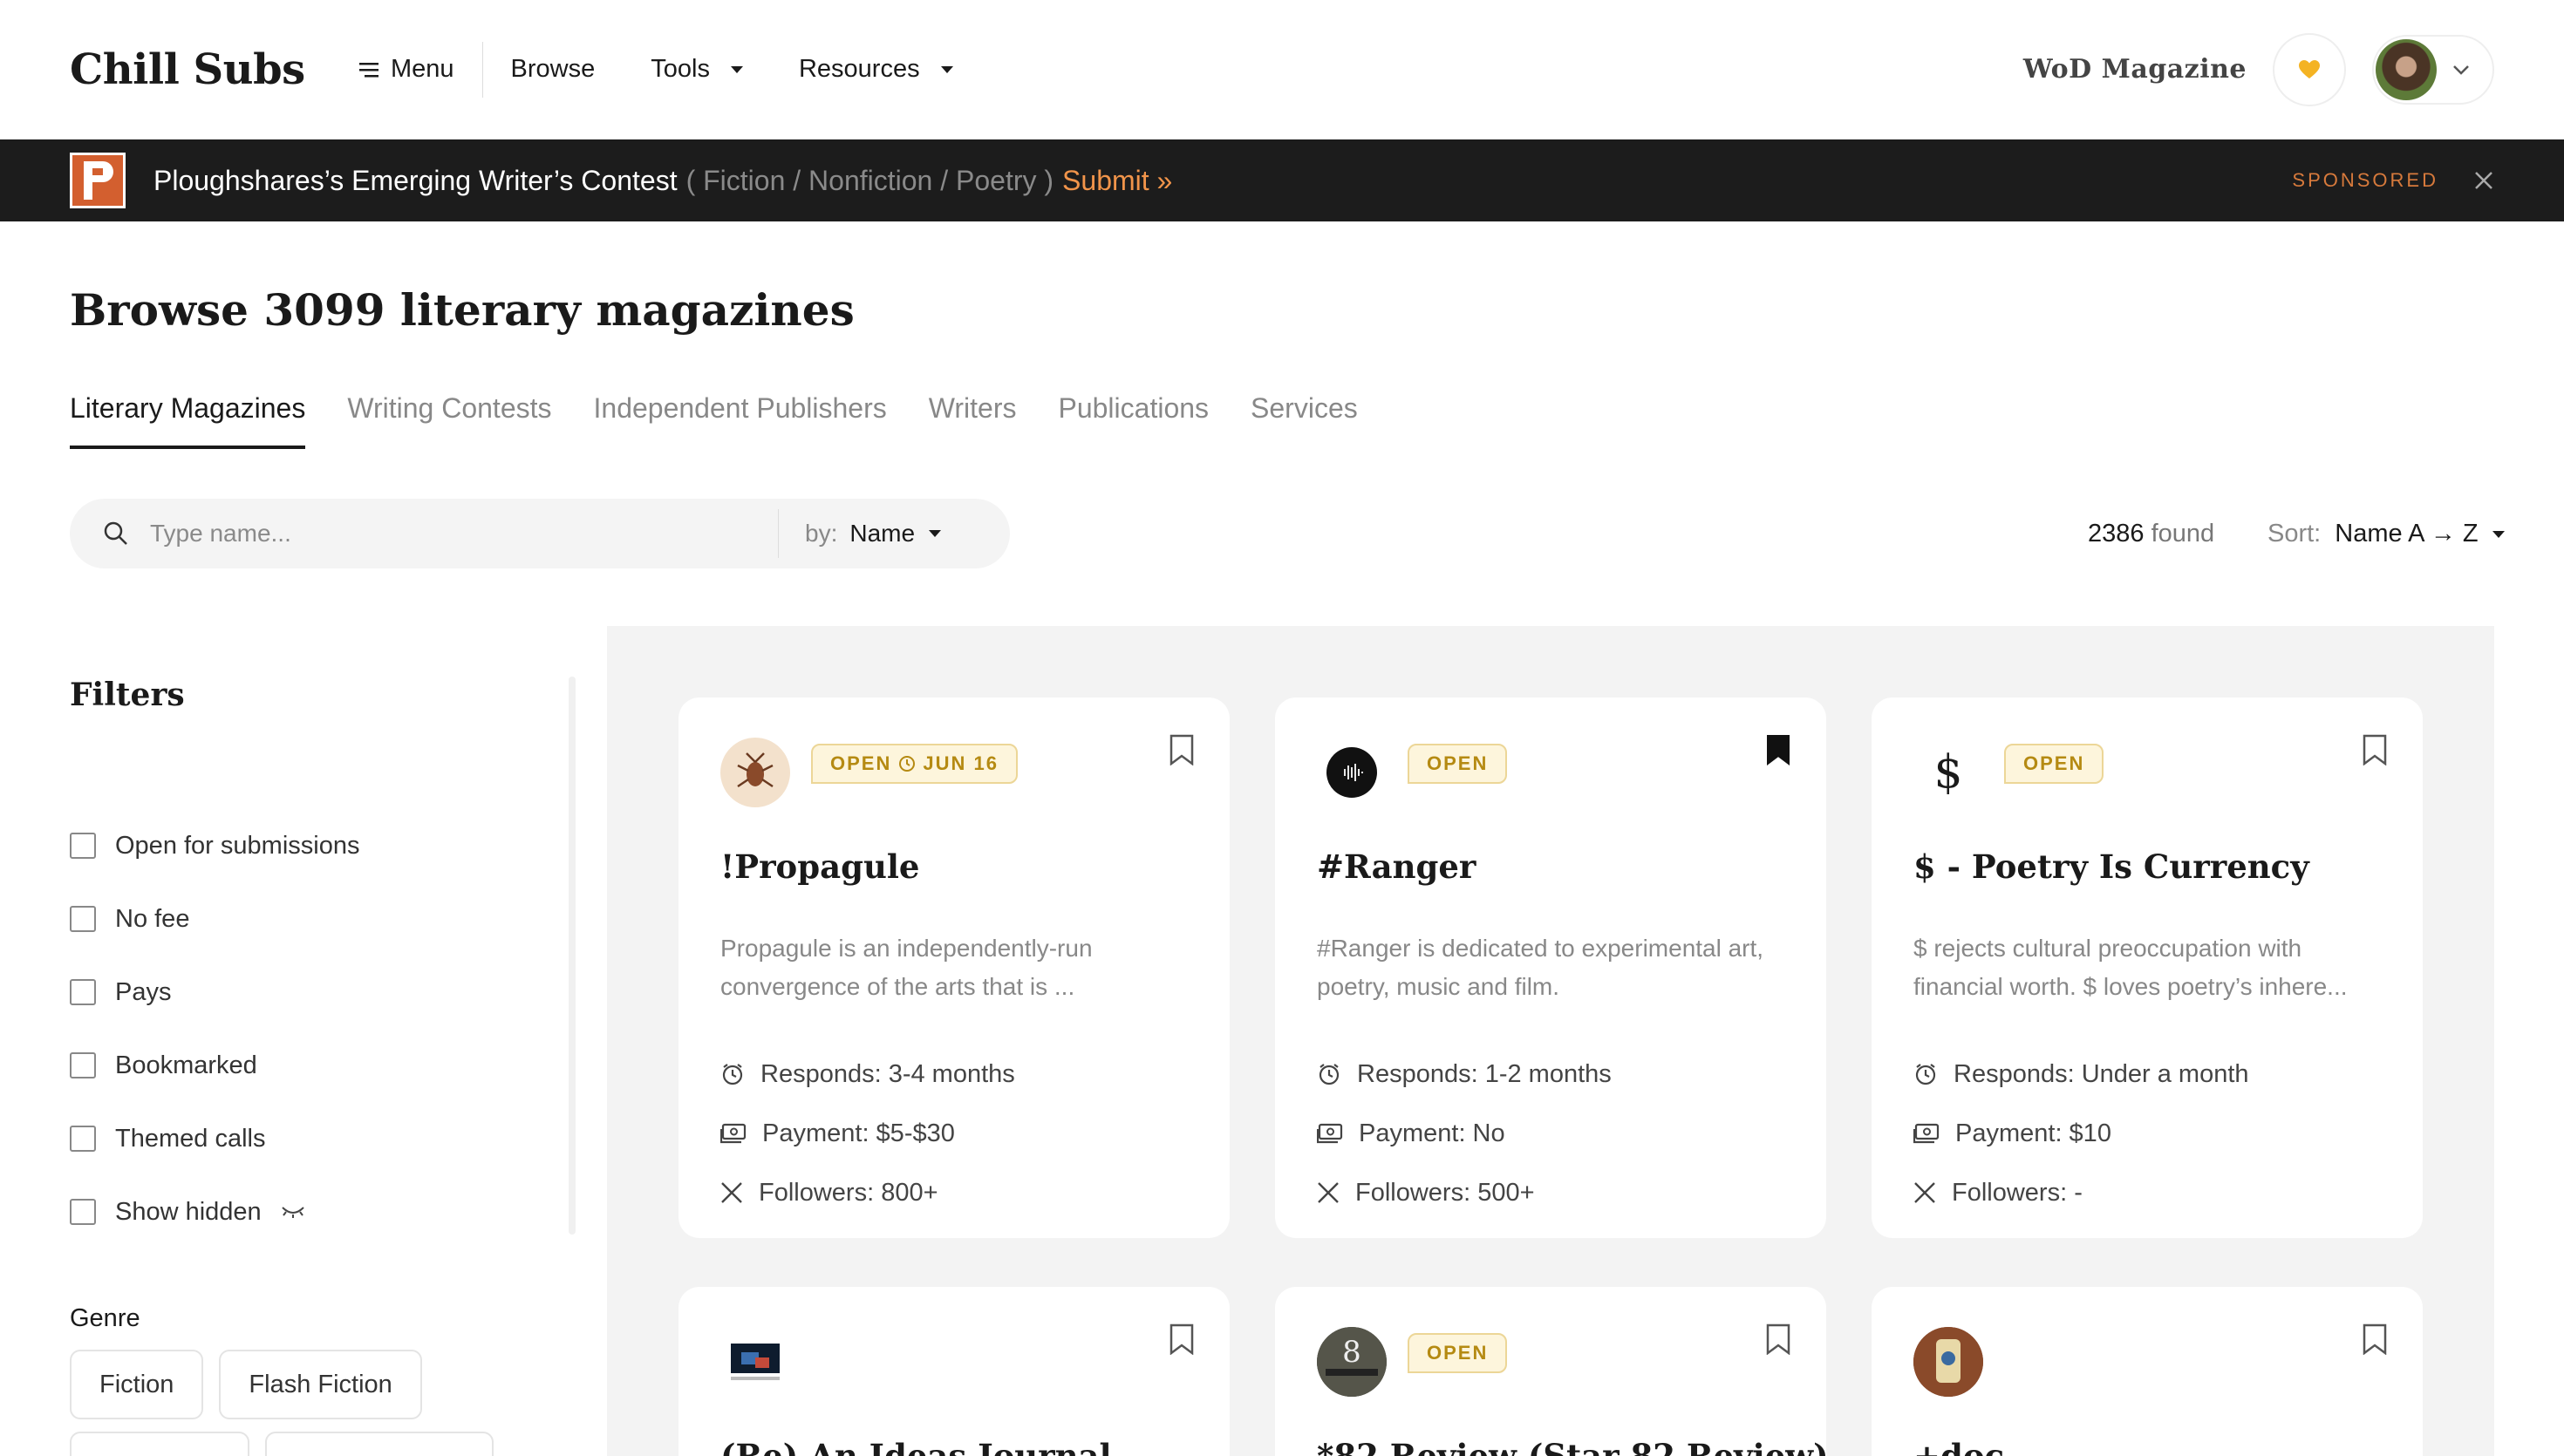 The height and width of the screenshot is (1456, 2564). I want to click on ploughshares-logo, so click(98, 180).